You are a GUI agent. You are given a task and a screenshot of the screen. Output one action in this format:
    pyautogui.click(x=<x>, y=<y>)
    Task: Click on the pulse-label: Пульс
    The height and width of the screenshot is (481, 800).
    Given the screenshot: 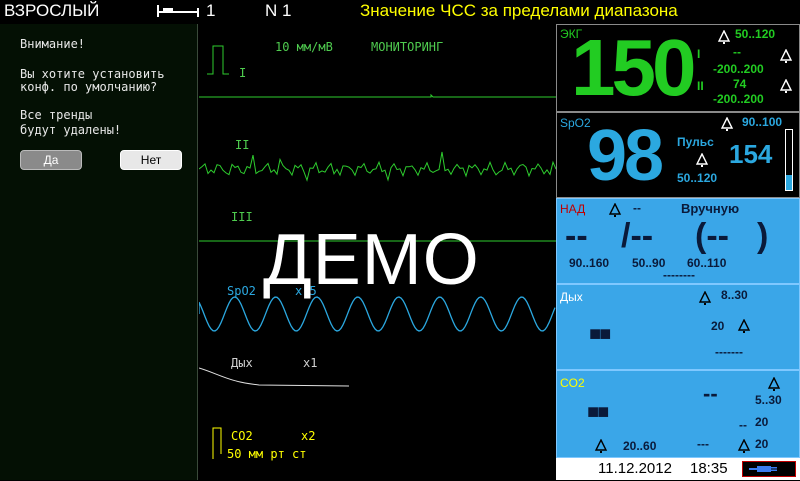 What is the action you would take?
    pyautogui.click(x=695, y=142)
    